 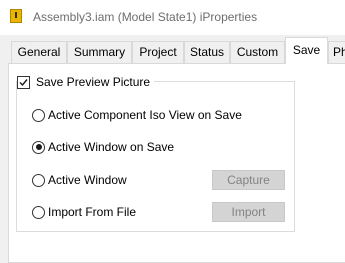 I want to click on tab-physical: Ph, so click(x=336, y=52).